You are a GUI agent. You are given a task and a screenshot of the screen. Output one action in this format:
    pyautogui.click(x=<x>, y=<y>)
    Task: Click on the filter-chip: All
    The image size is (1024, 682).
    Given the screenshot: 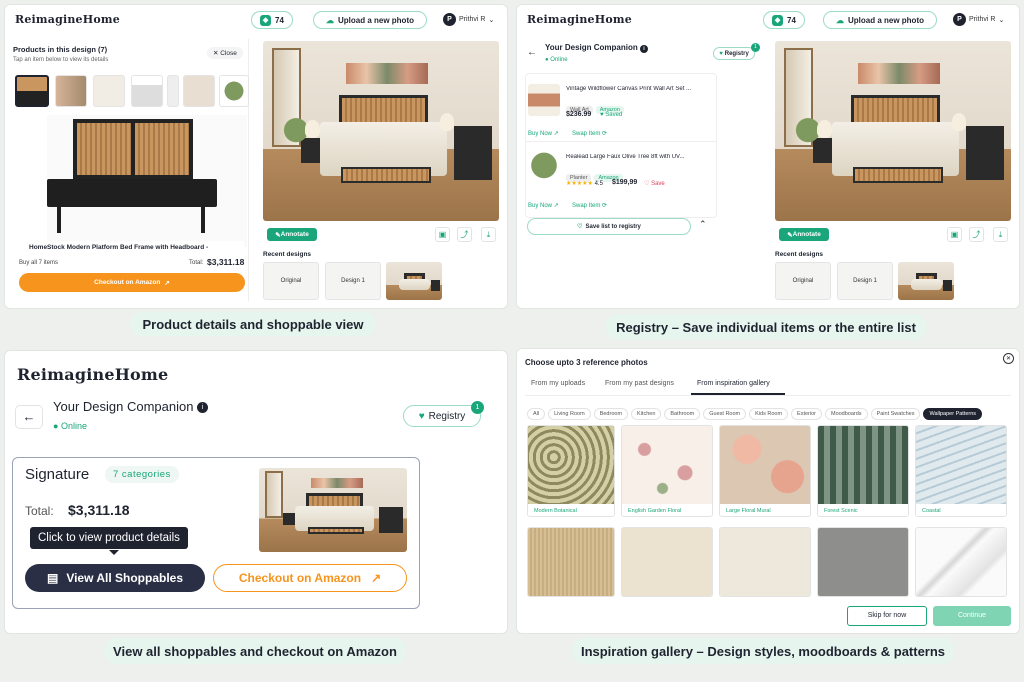 What is the action you would take?
    pyautogui.click(x=536, y=414)
    